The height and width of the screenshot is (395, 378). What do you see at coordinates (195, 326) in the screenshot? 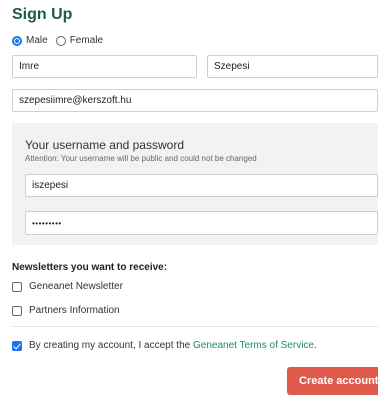
I see `divider` at bounding box center [195, 326].